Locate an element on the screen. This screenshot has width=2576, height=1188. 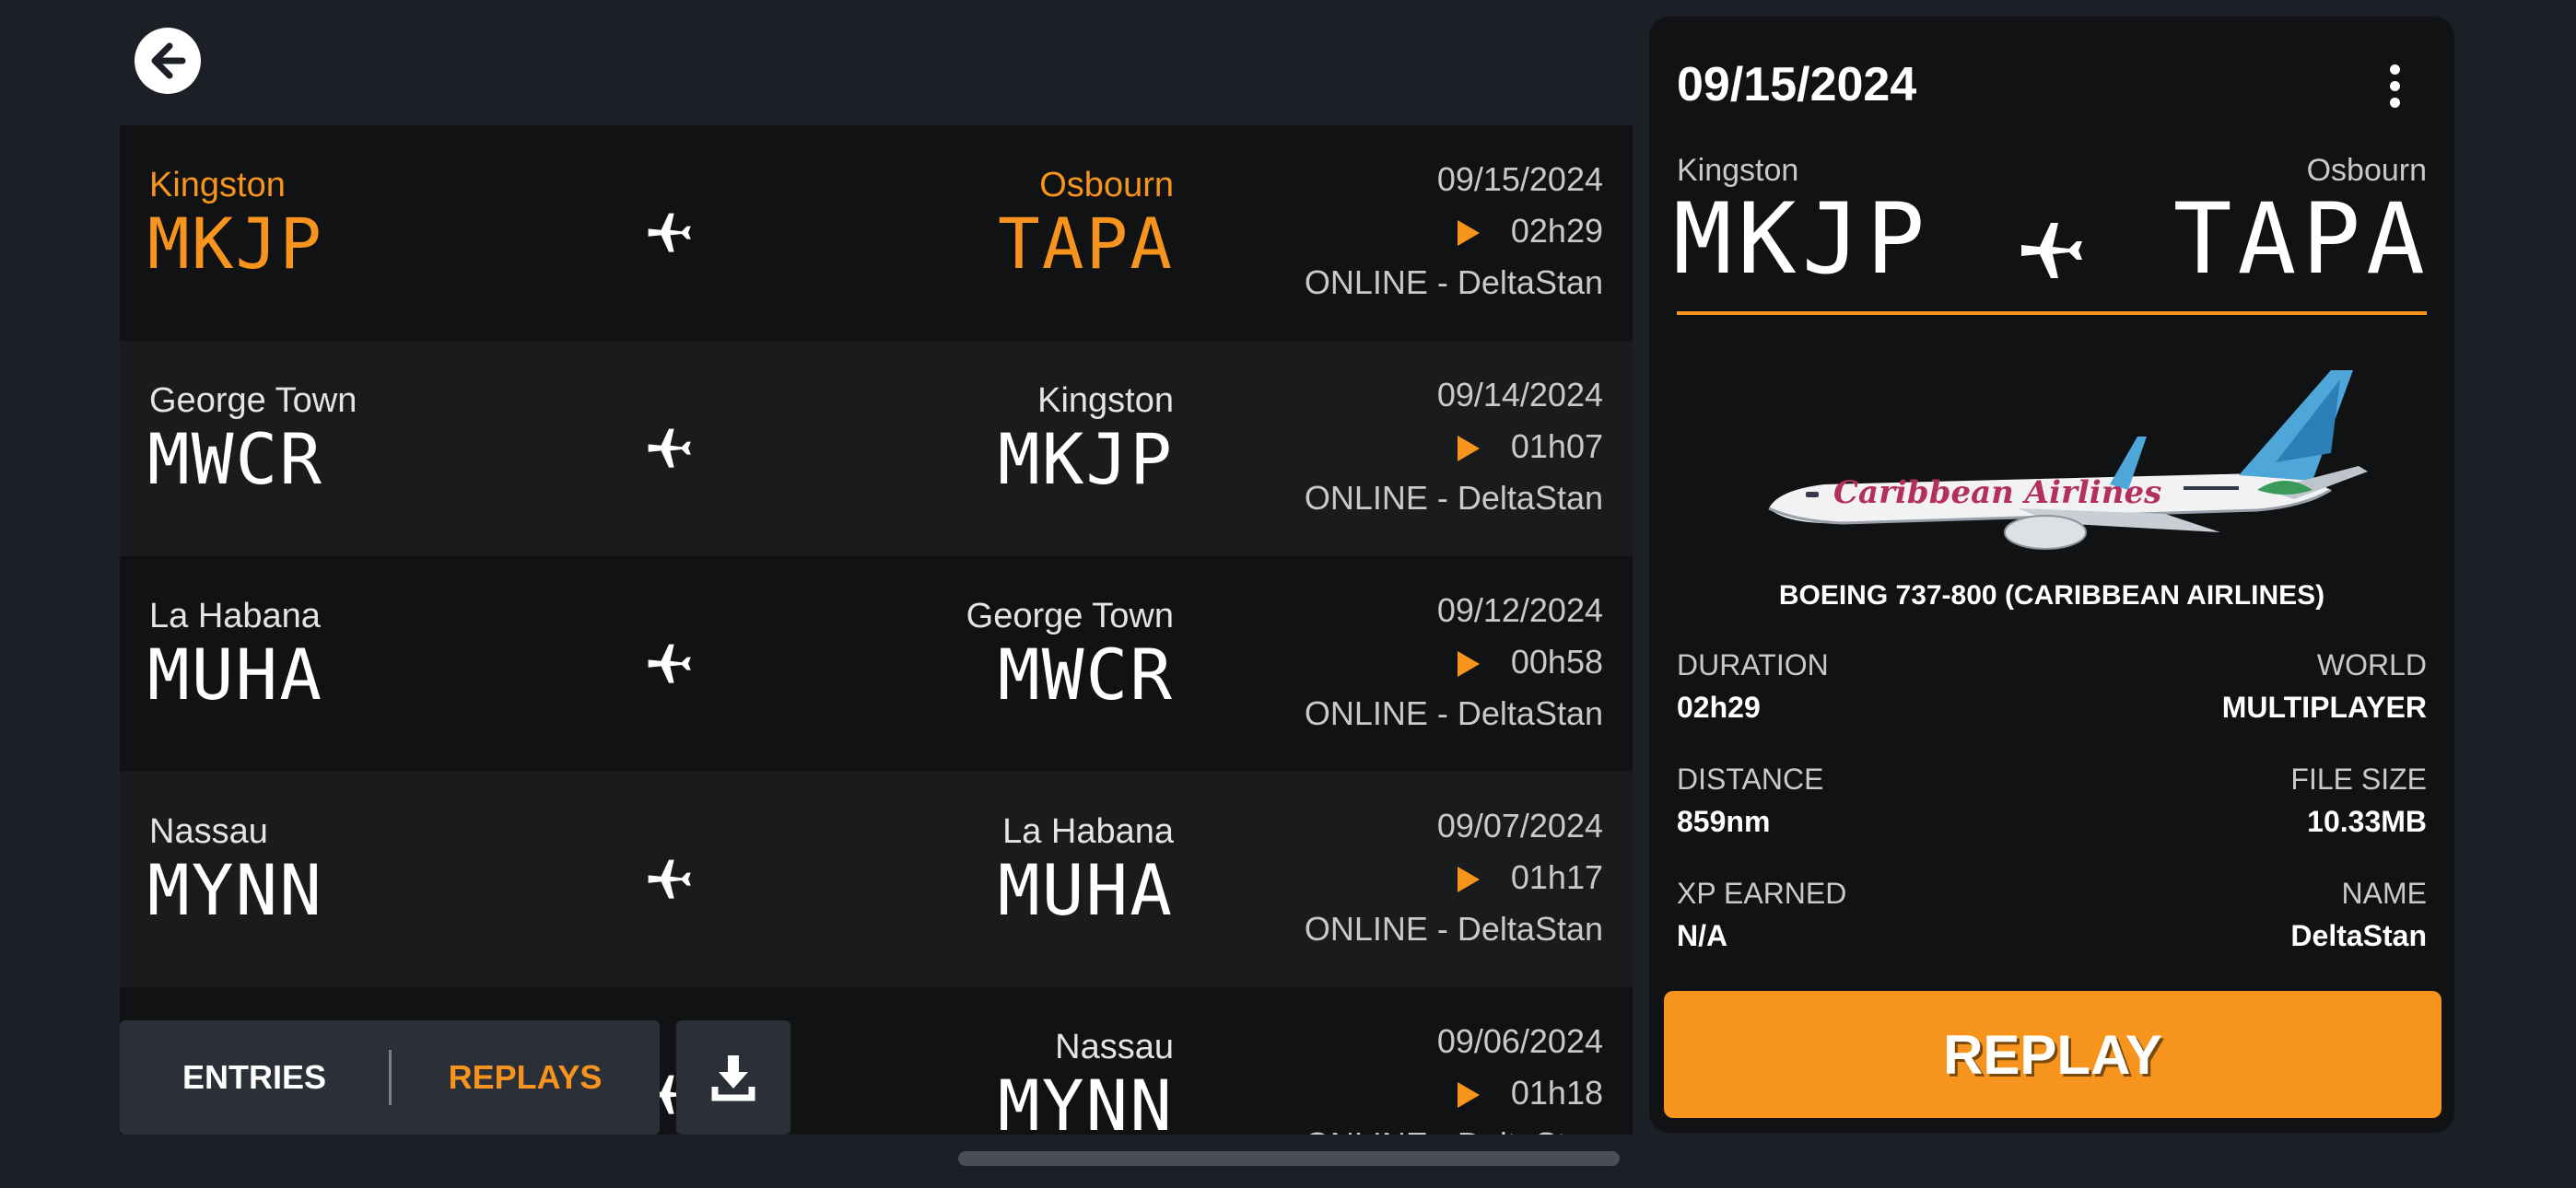
tab-entries: ENTRIES is located at coordinates (255, 1077).